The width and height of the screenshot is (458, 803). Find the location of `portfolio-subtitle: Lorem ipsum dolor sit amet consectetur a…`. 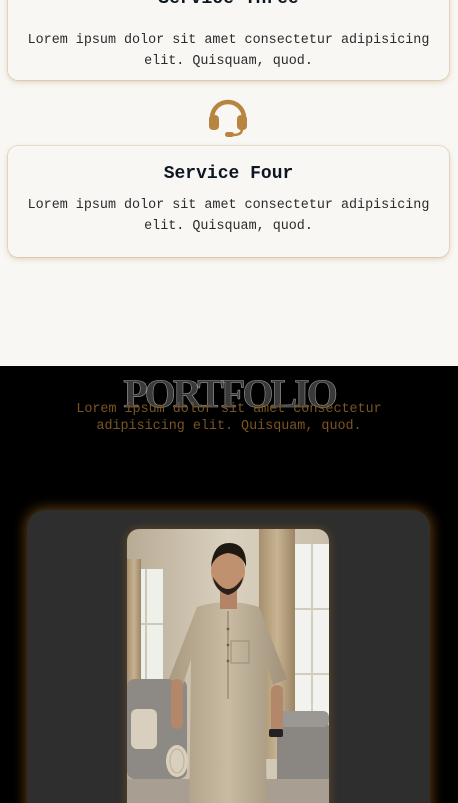

portfolio-subtitle: Lorem ipsum dolor sit amet consectetur a… is located at coordinates (229, 418).